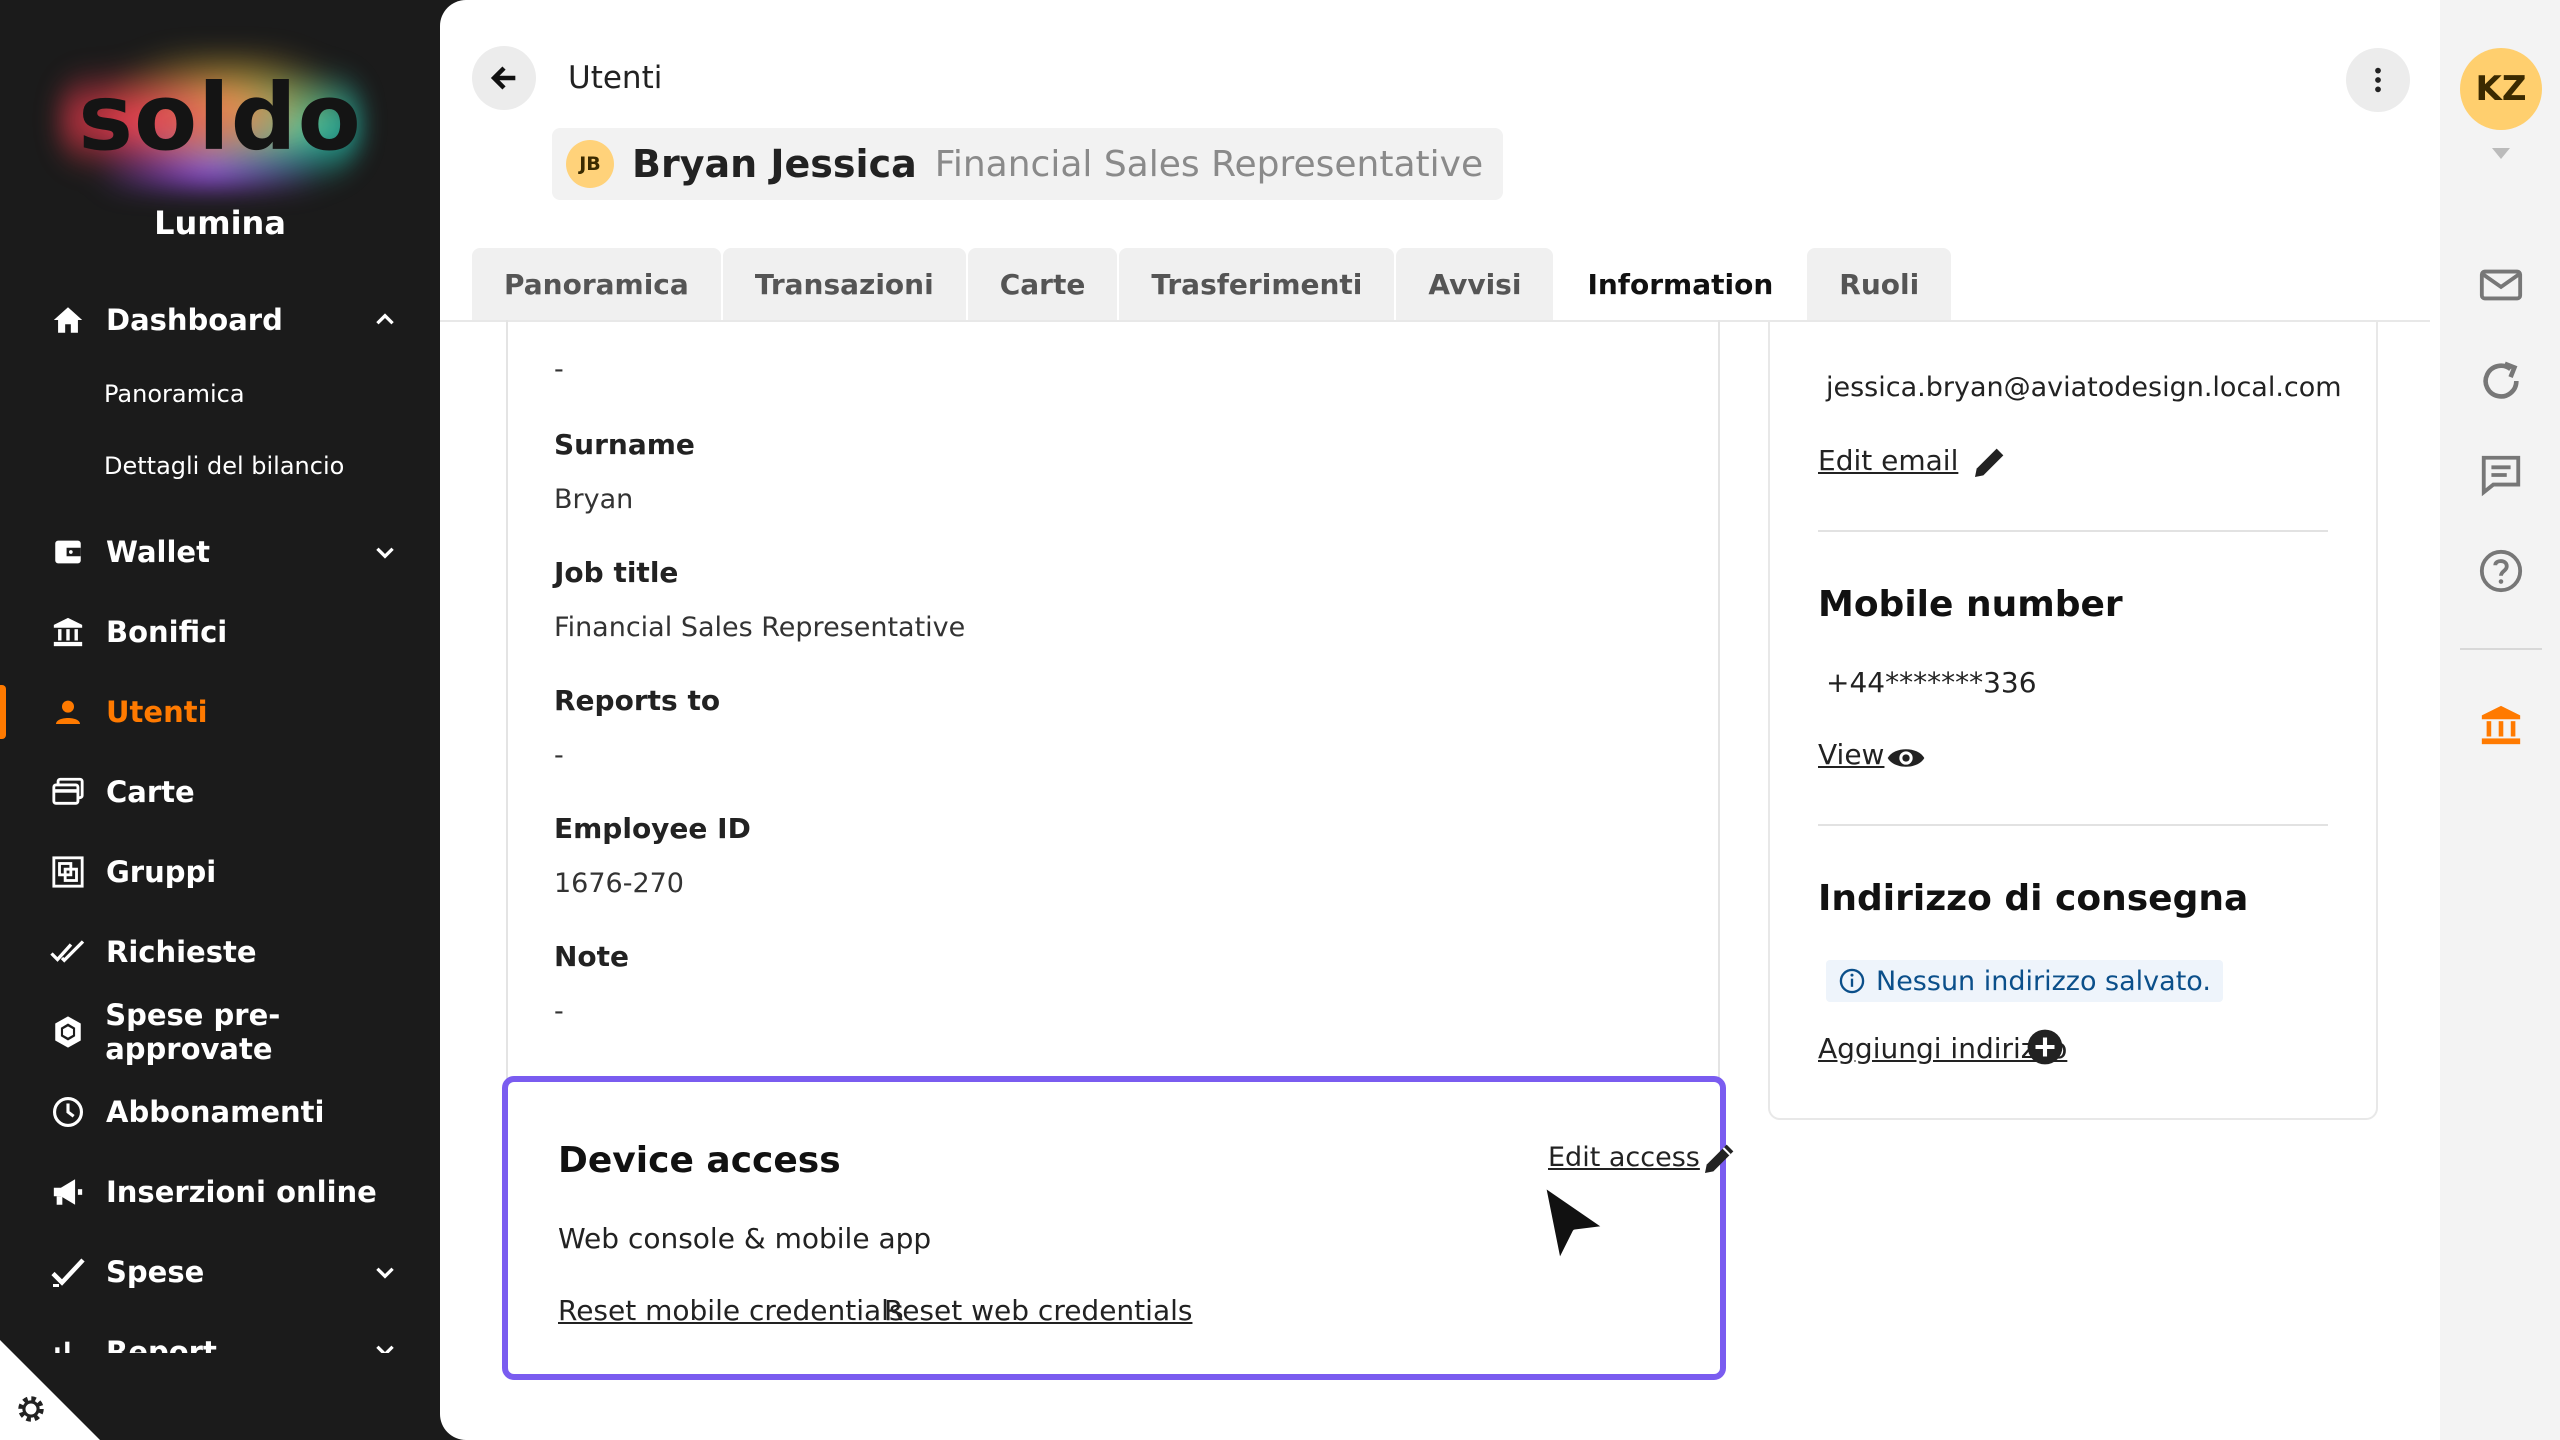 The width and height of the screenshot is (2560, 1440). Describe the element at coordinates (161, 872) in the screenshot. I see `sidebar-item-label: Gruppi` at that location.